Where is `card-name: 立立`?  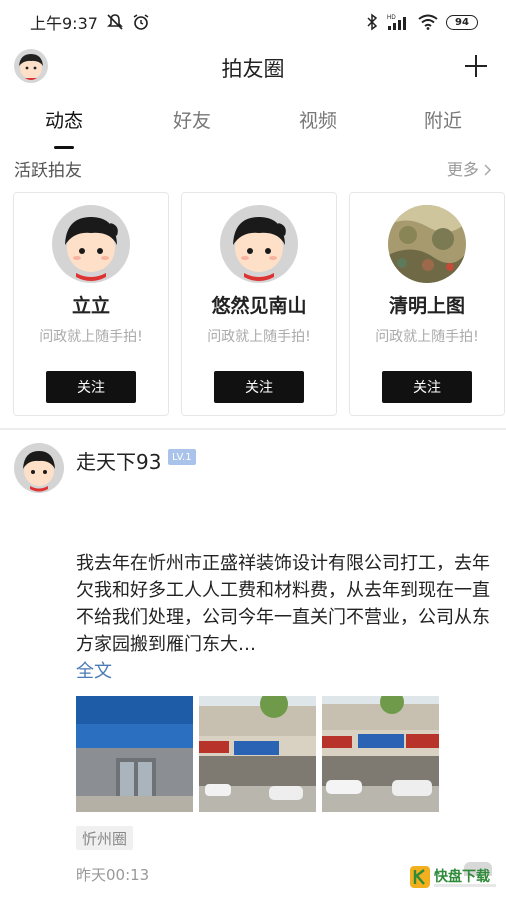
card-name: 立立 is located at coordinates (90, 306).